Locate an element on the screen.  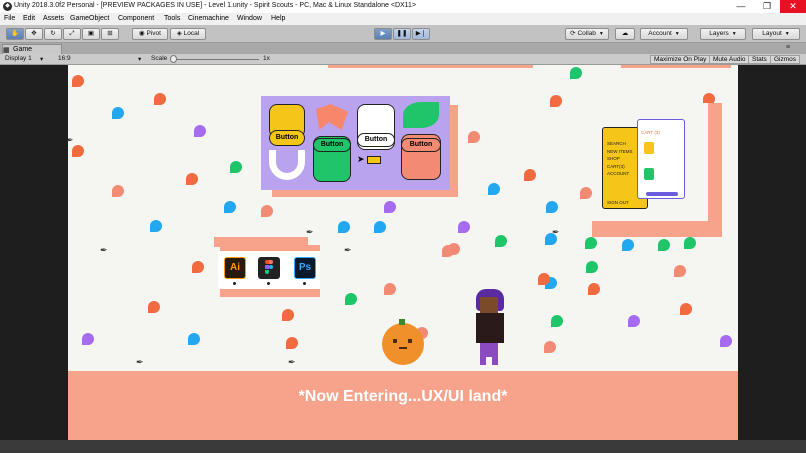
menu-search: SEARCH is located at coordinates (620, 144).